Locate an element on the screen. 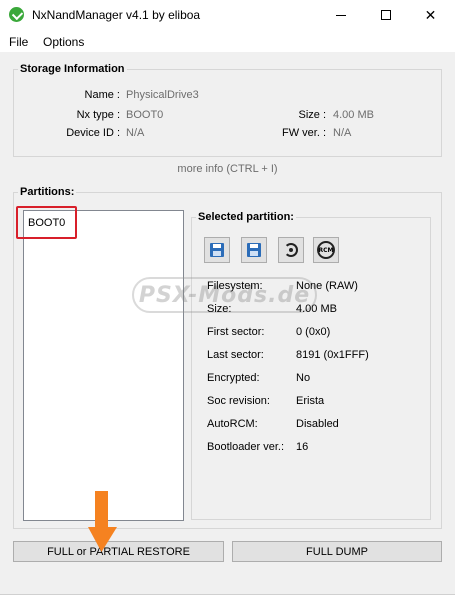 This screenshot has height=595, width=455. soc-revision-label: Soc revision: is located at coordinates (238, 401).